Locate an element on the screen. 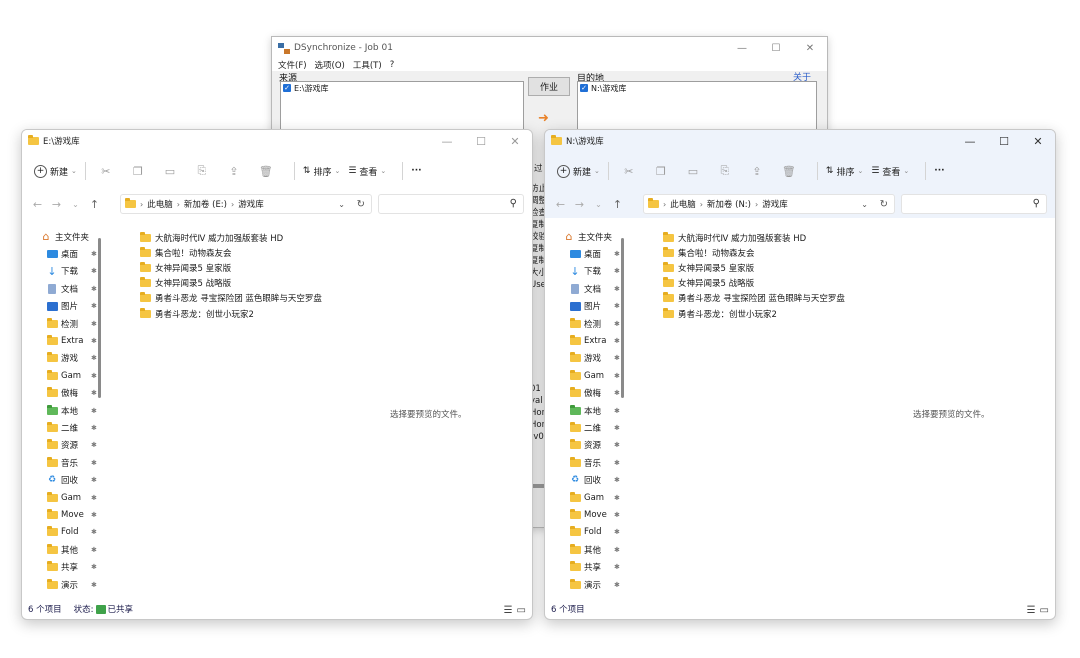 This screenshot has height=658, width=1080. target-list: ✓ N:\游戏库 is located at coordinates (697, 107).